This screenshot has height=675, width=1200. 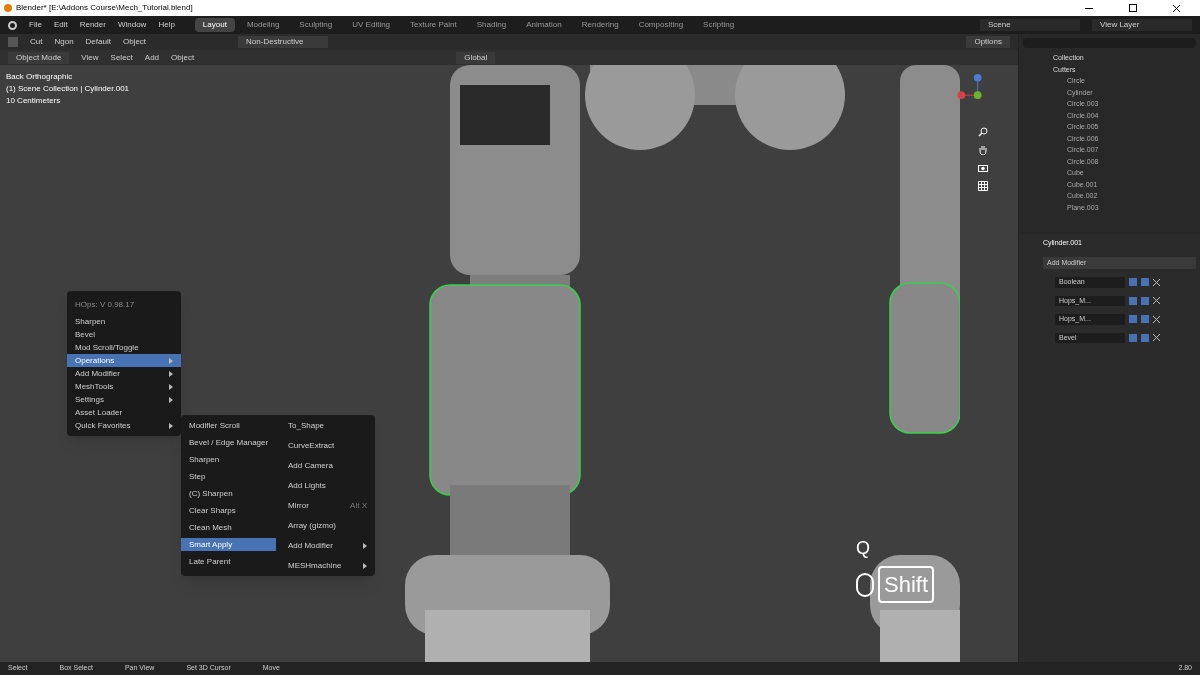 What do you see at coordinates (228, 493) in the screenshot?
I see `menu-item: (C) Sharpen` at bounding box center [228, 493].